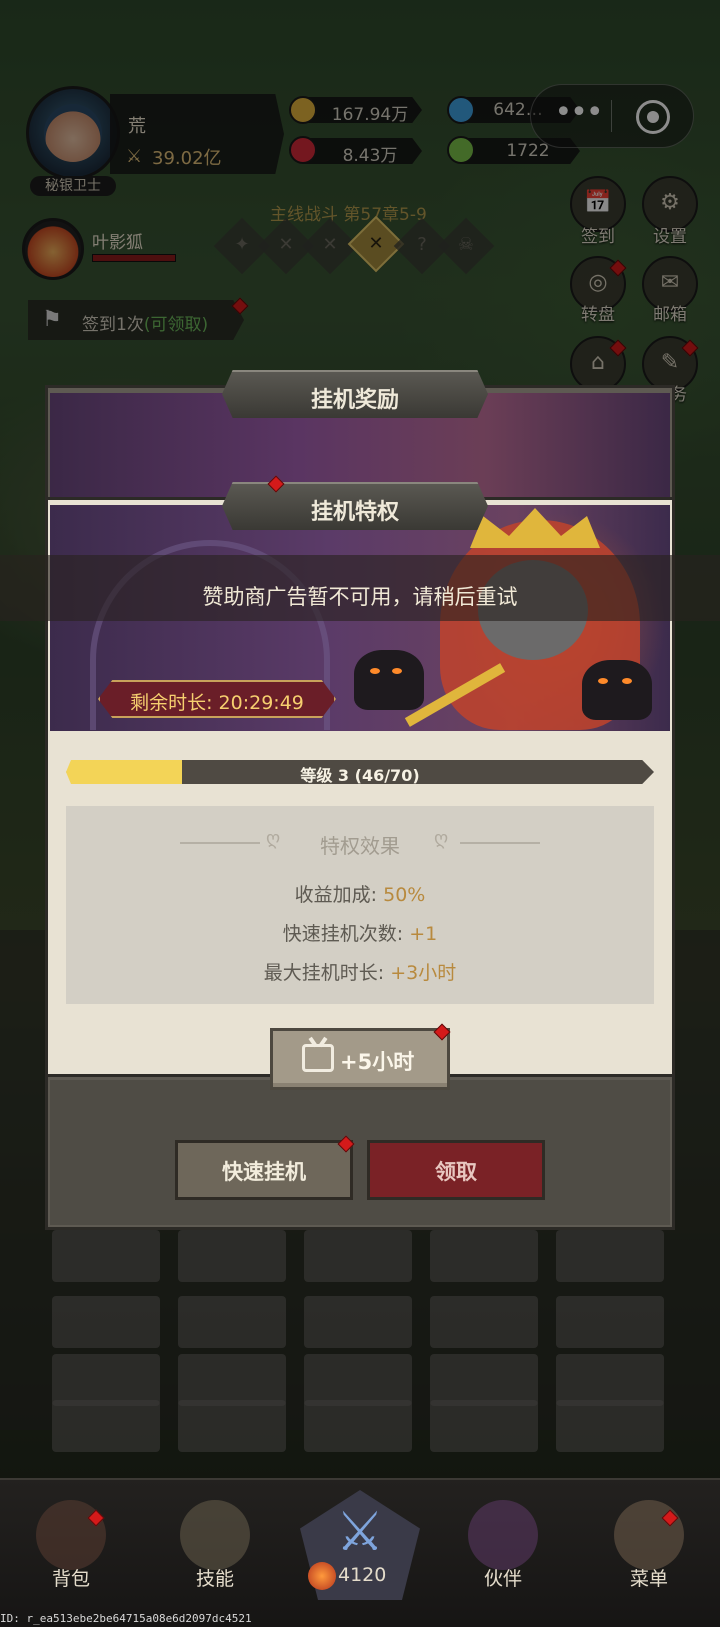 The width and height of the screenshot is (720, 1627). What do you see at coordinates (362, 1575) in the screenshot?
I see `battle-energy-count: 4120` at bounding box center [362, 1575].